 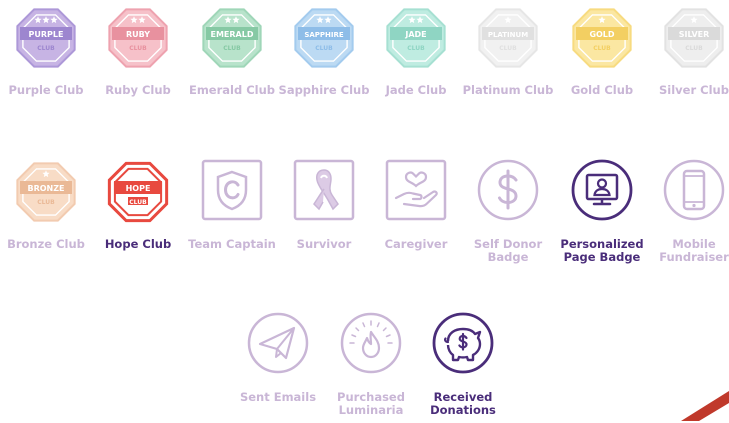 I want to click on hope-club-badge-icon: HOPE CLUB, so click(x=138, y=192).